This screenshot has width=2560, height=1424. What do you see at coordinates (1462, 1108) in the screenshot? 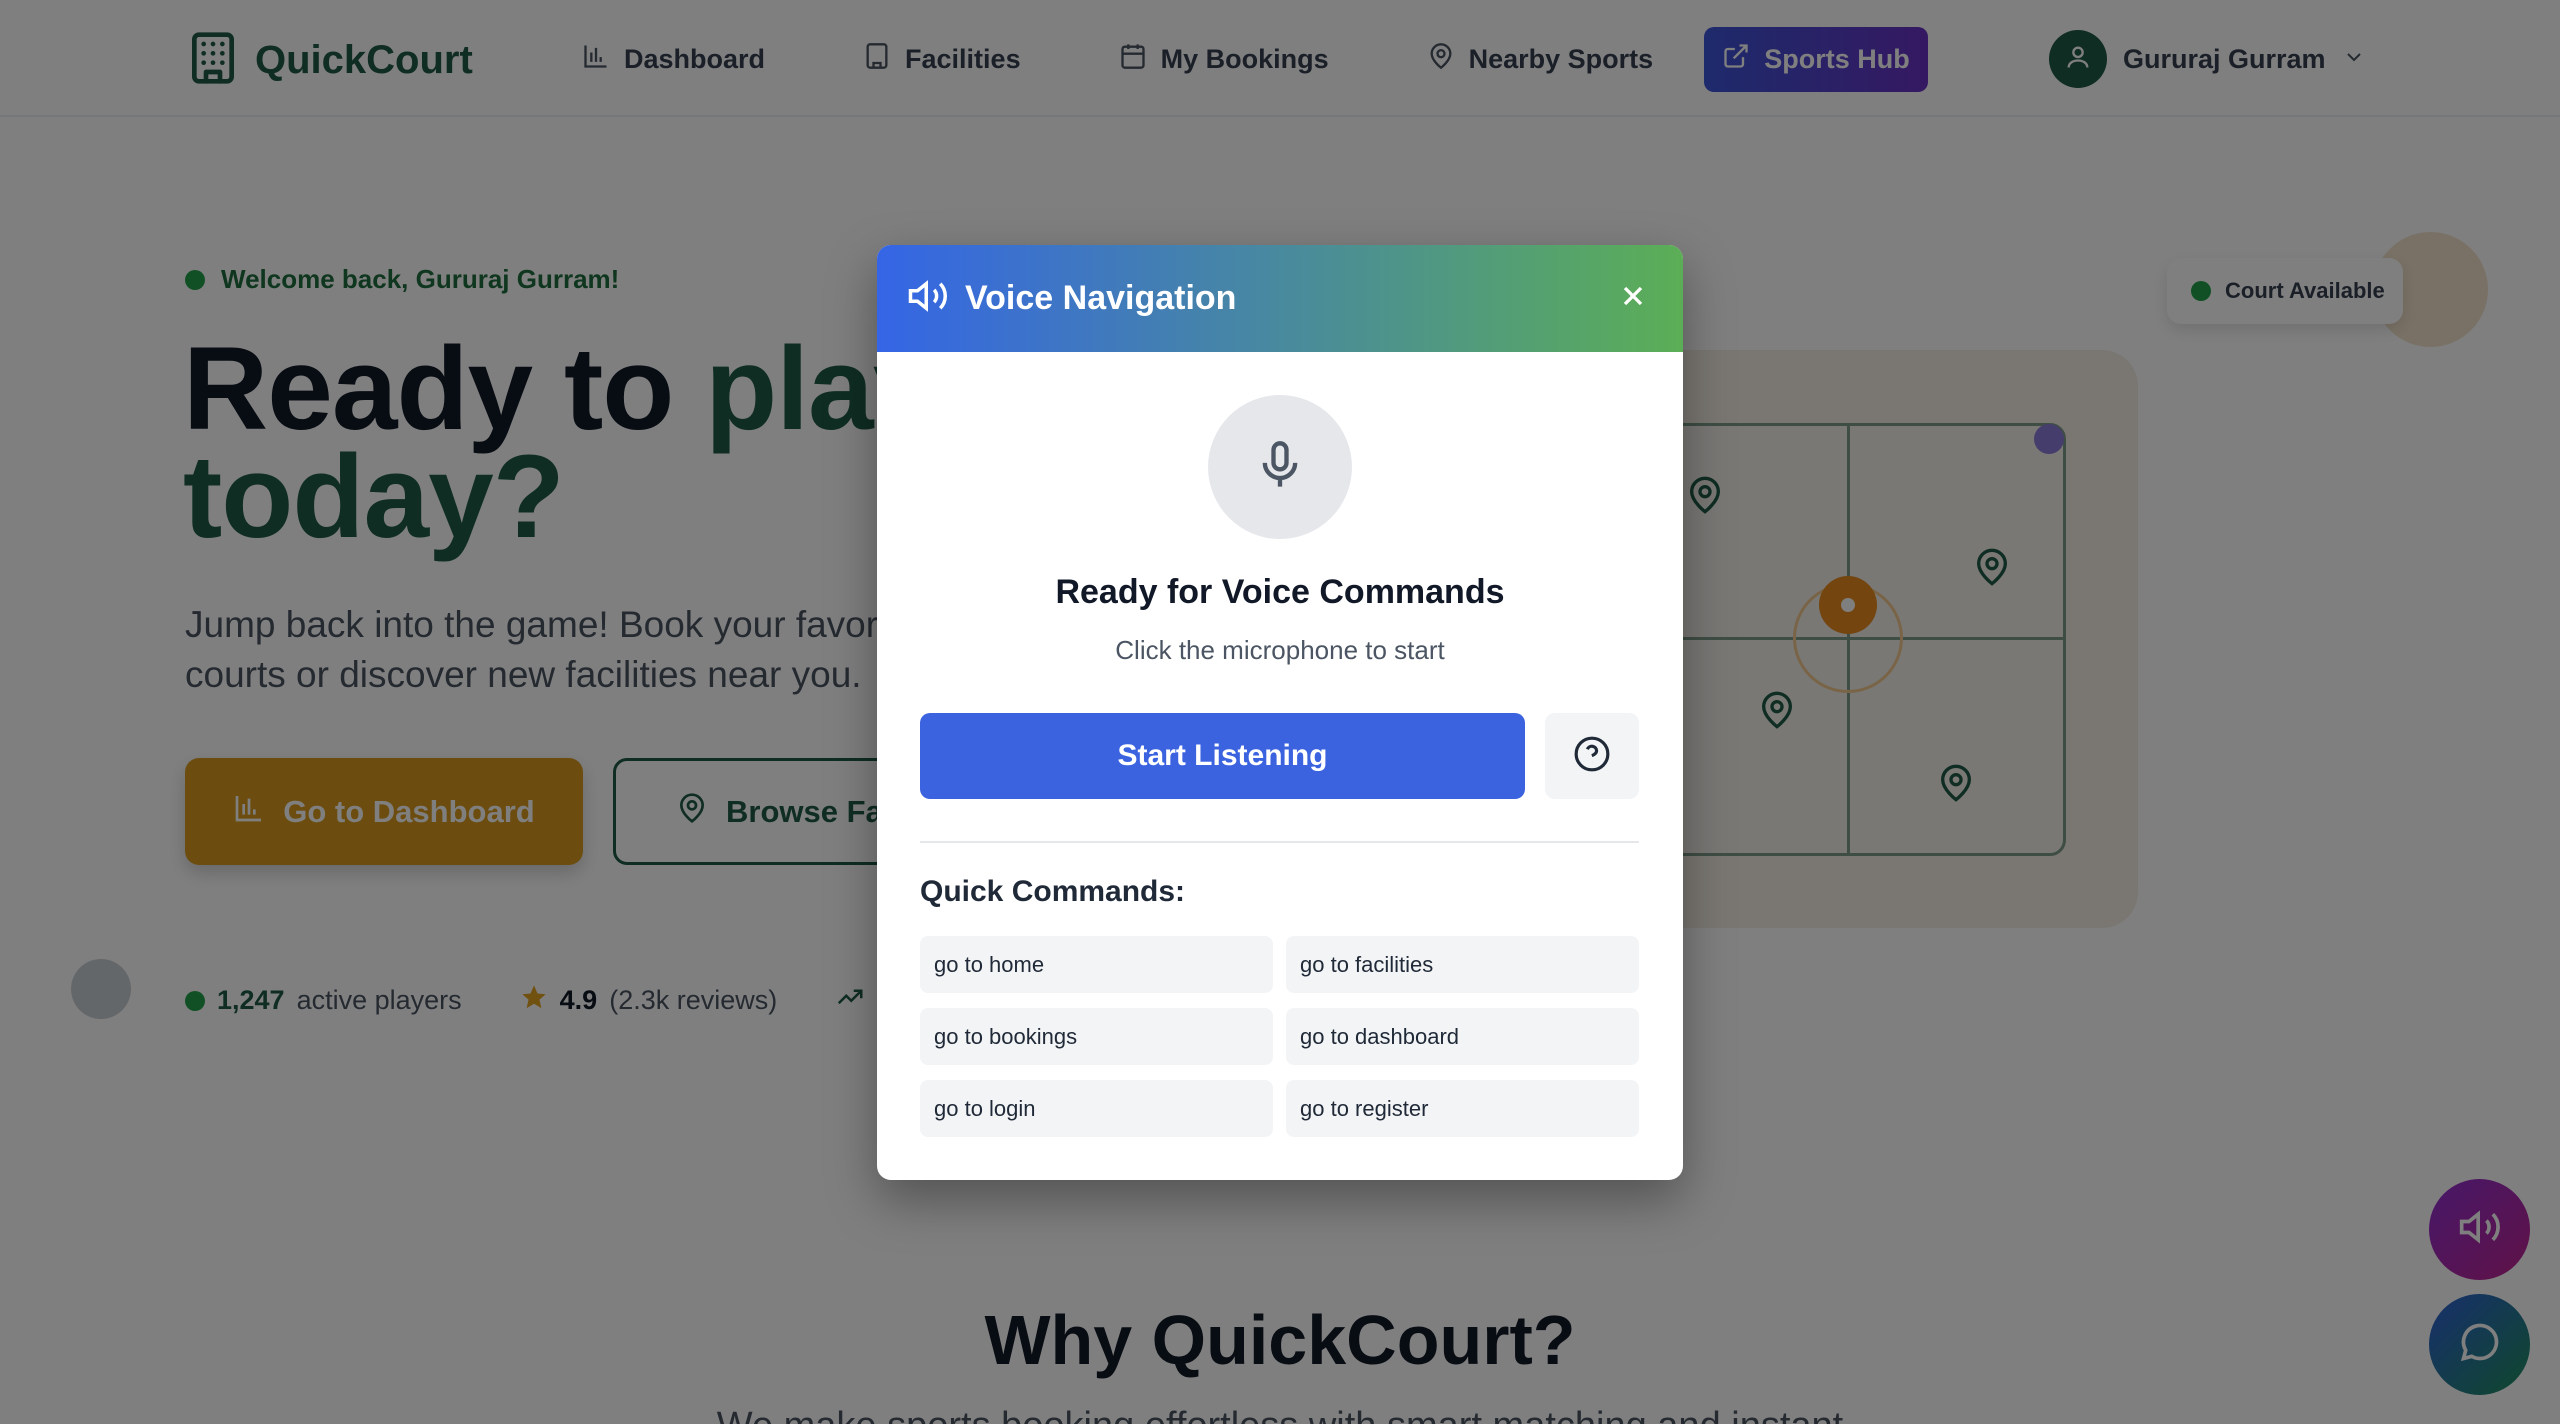
I see `quick-command-item: go to register` at bounding box center [1462, 1108].